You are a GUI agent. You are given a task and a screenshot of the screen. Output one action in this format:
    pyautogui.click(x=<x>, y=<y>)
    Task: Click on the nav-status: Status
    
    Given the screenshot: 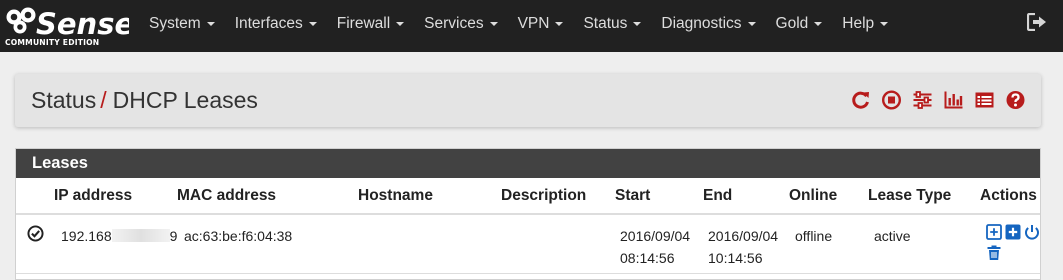 What is the action you would take?
    pyautogui.click(x=612, y=26)
    